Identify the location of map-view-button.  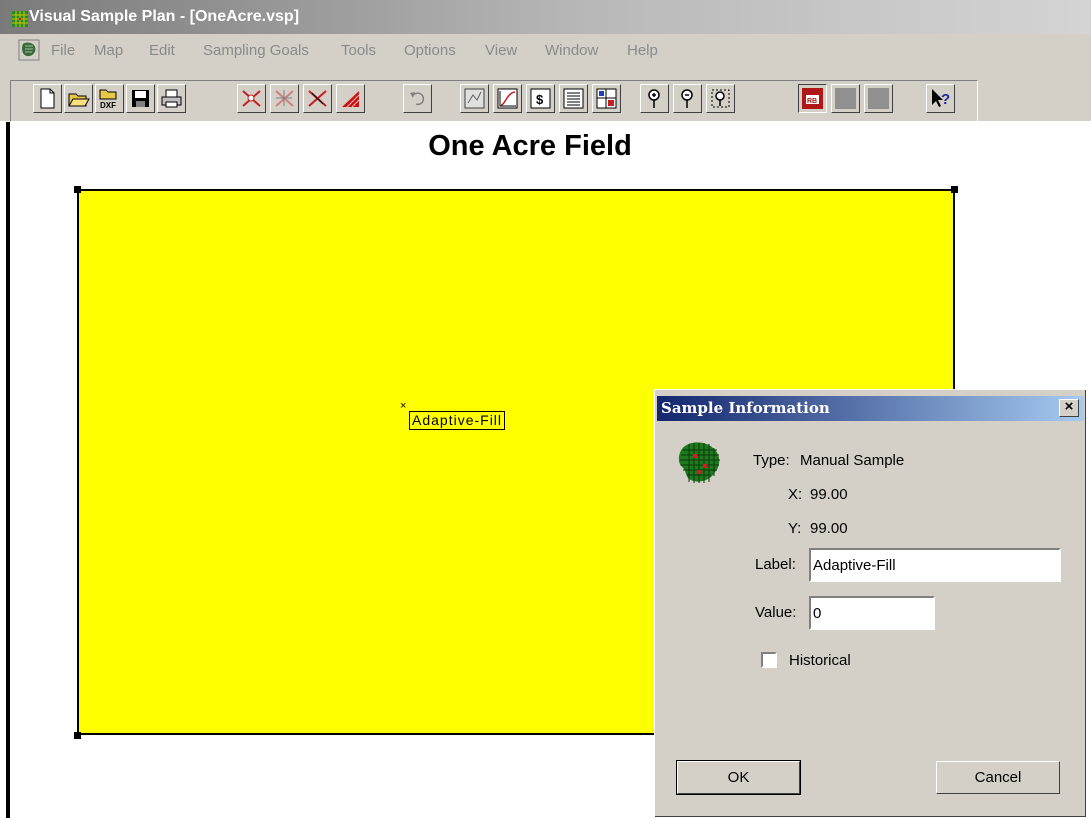
(474, 98).